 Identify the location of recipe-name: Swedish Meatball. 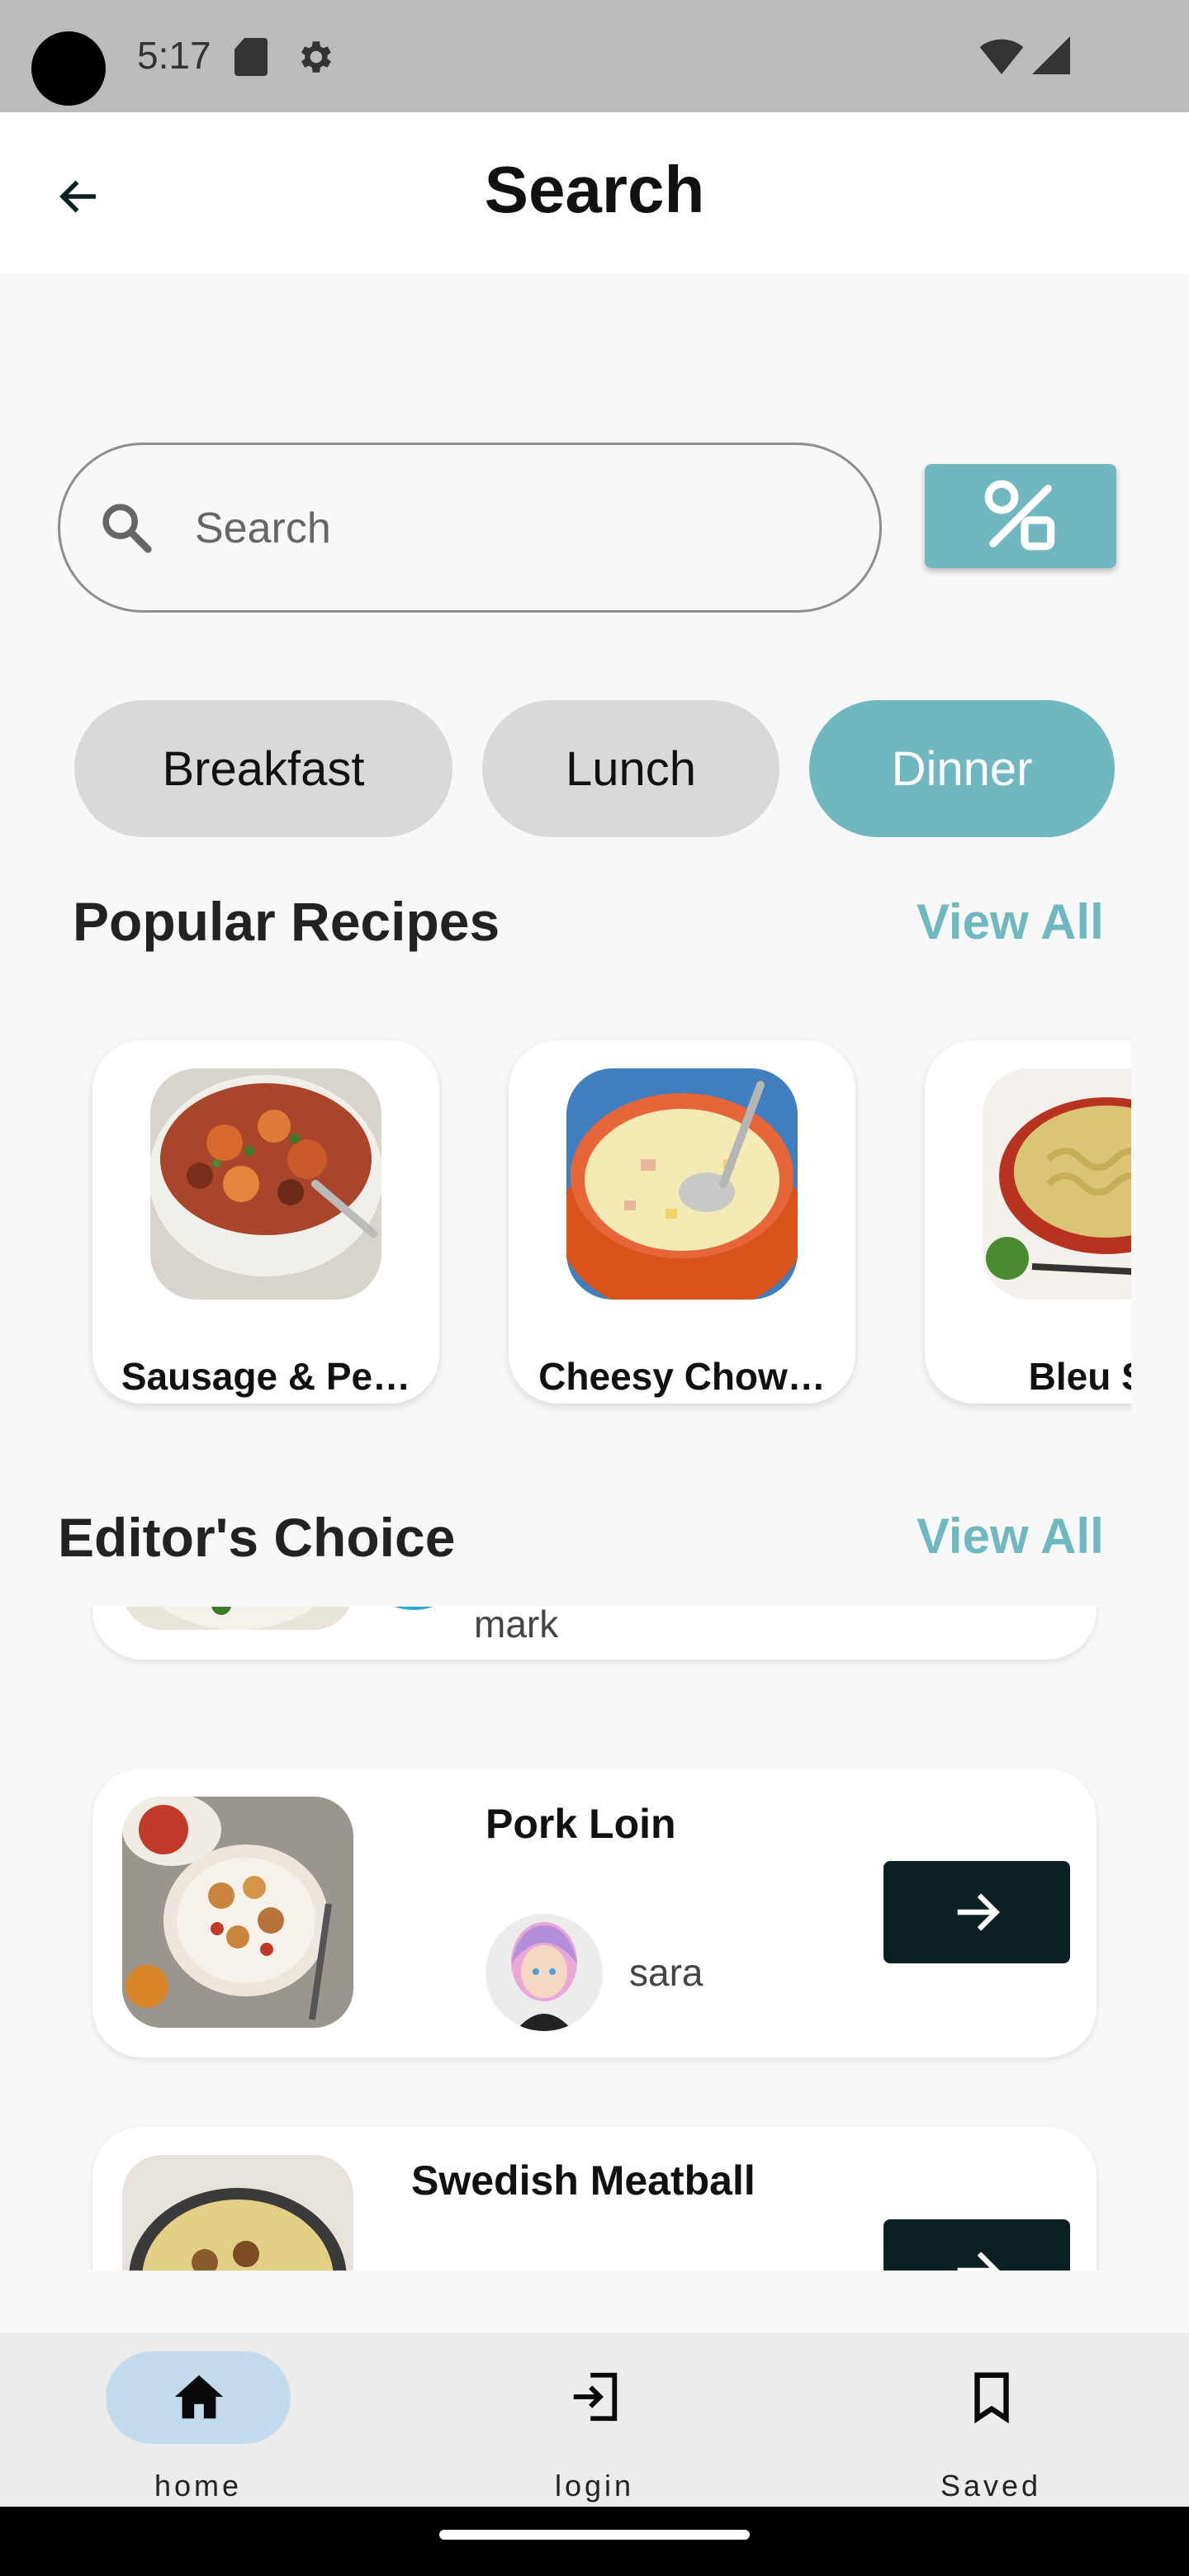
(583, 2180).